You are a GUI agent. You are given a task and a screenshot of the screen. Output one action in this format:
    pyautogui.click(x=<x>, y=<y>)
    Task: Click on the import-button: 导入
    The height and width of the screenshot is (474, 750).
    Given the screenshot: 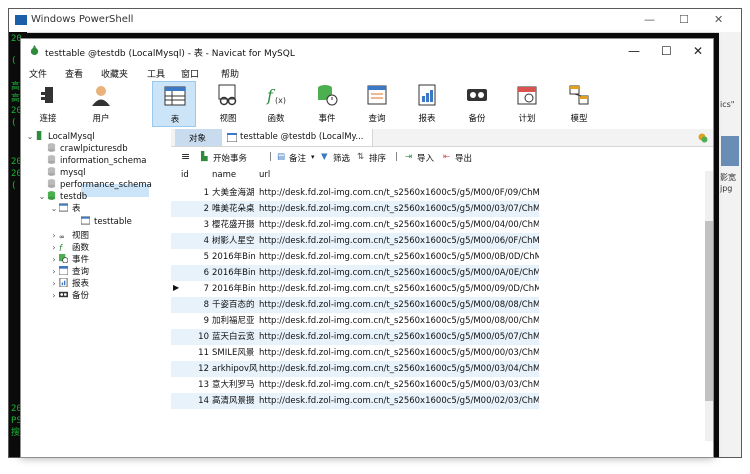 What is the action you would take?
    pyautogui.click(x=425, y=158)
    